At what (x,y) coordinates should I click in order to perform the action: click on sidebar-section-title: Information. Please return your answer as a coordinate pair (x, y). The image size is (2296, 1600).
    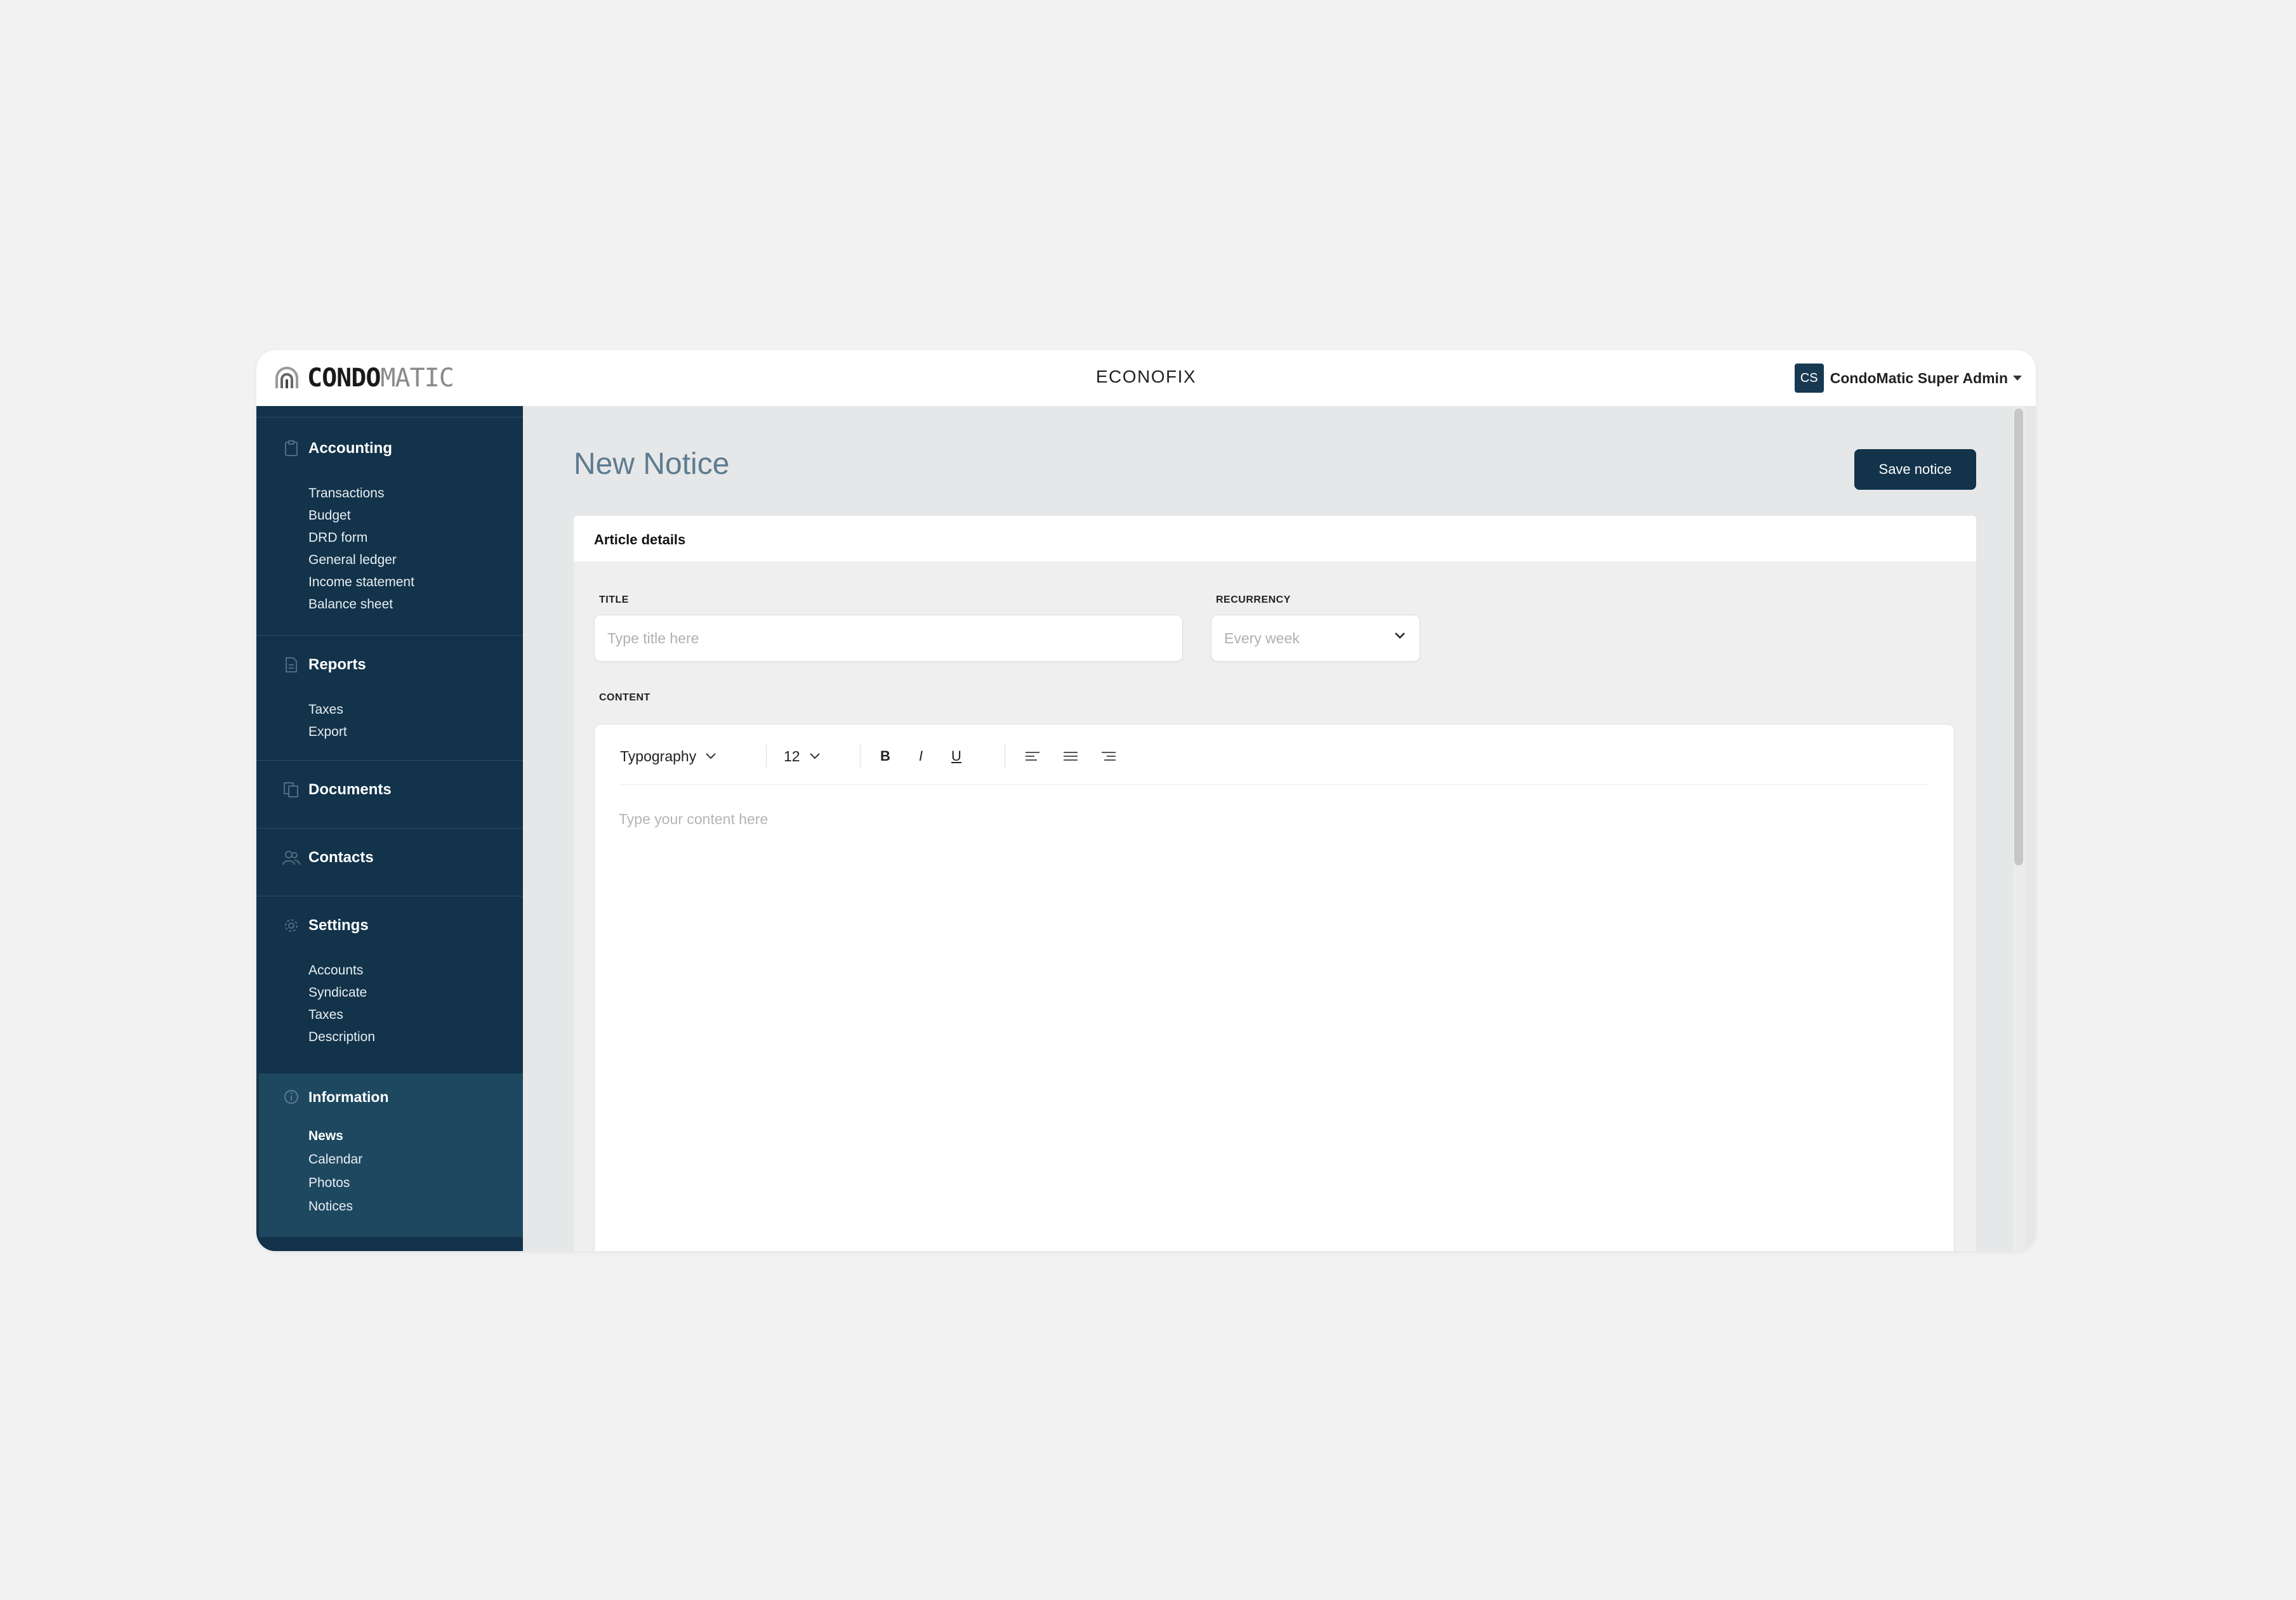
    Looking at the image, I should click on (349, 1096).